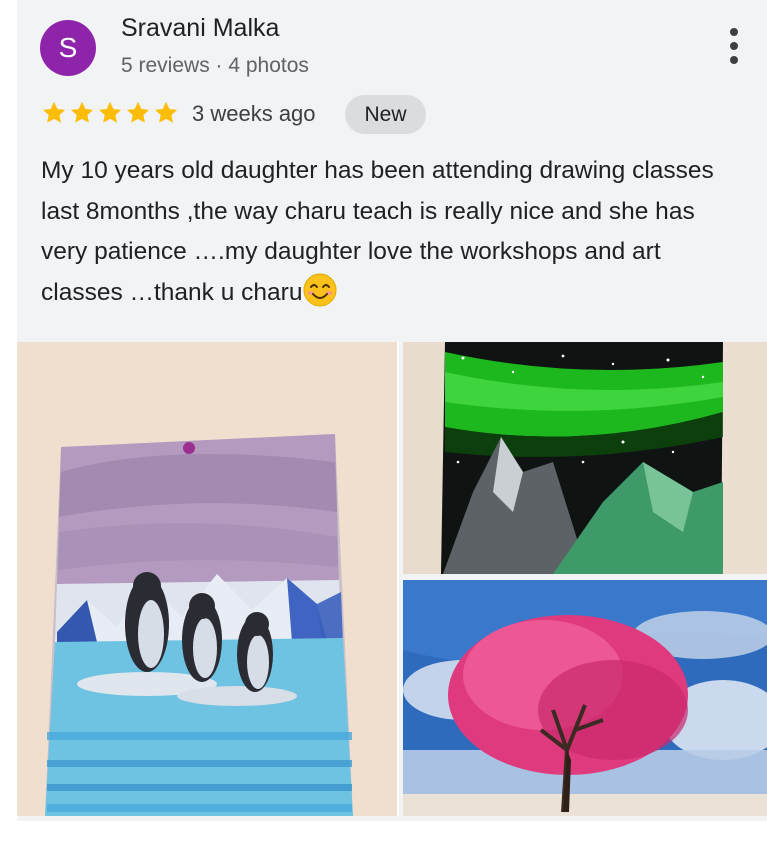 The width and height of the screenshot is (767, 843). Describe the element at coordinates (320, 289) in the screenshot. I see `smiling-face-emoji-icon` at that location.